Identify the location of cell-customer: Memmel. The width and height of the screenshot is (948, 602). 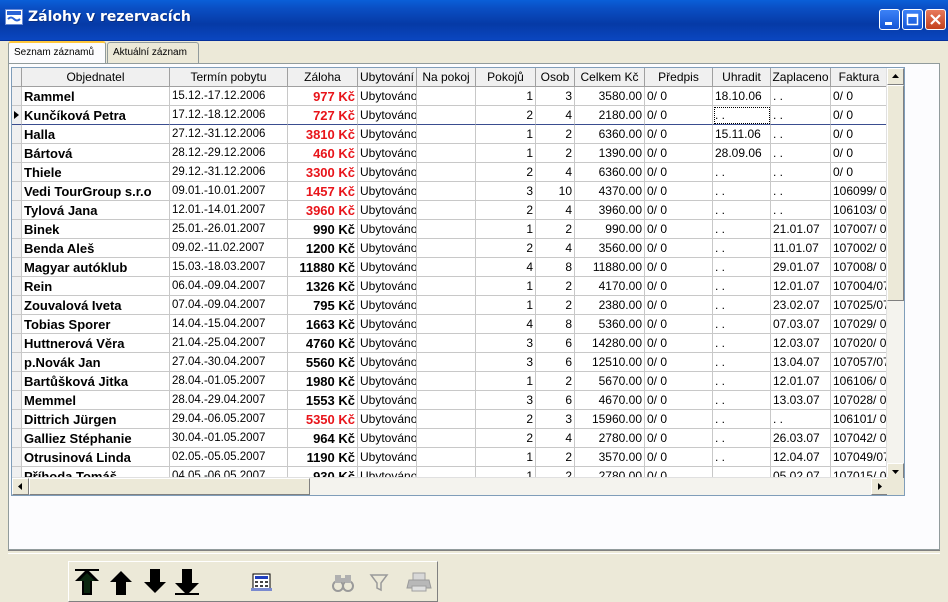
(96, 400).